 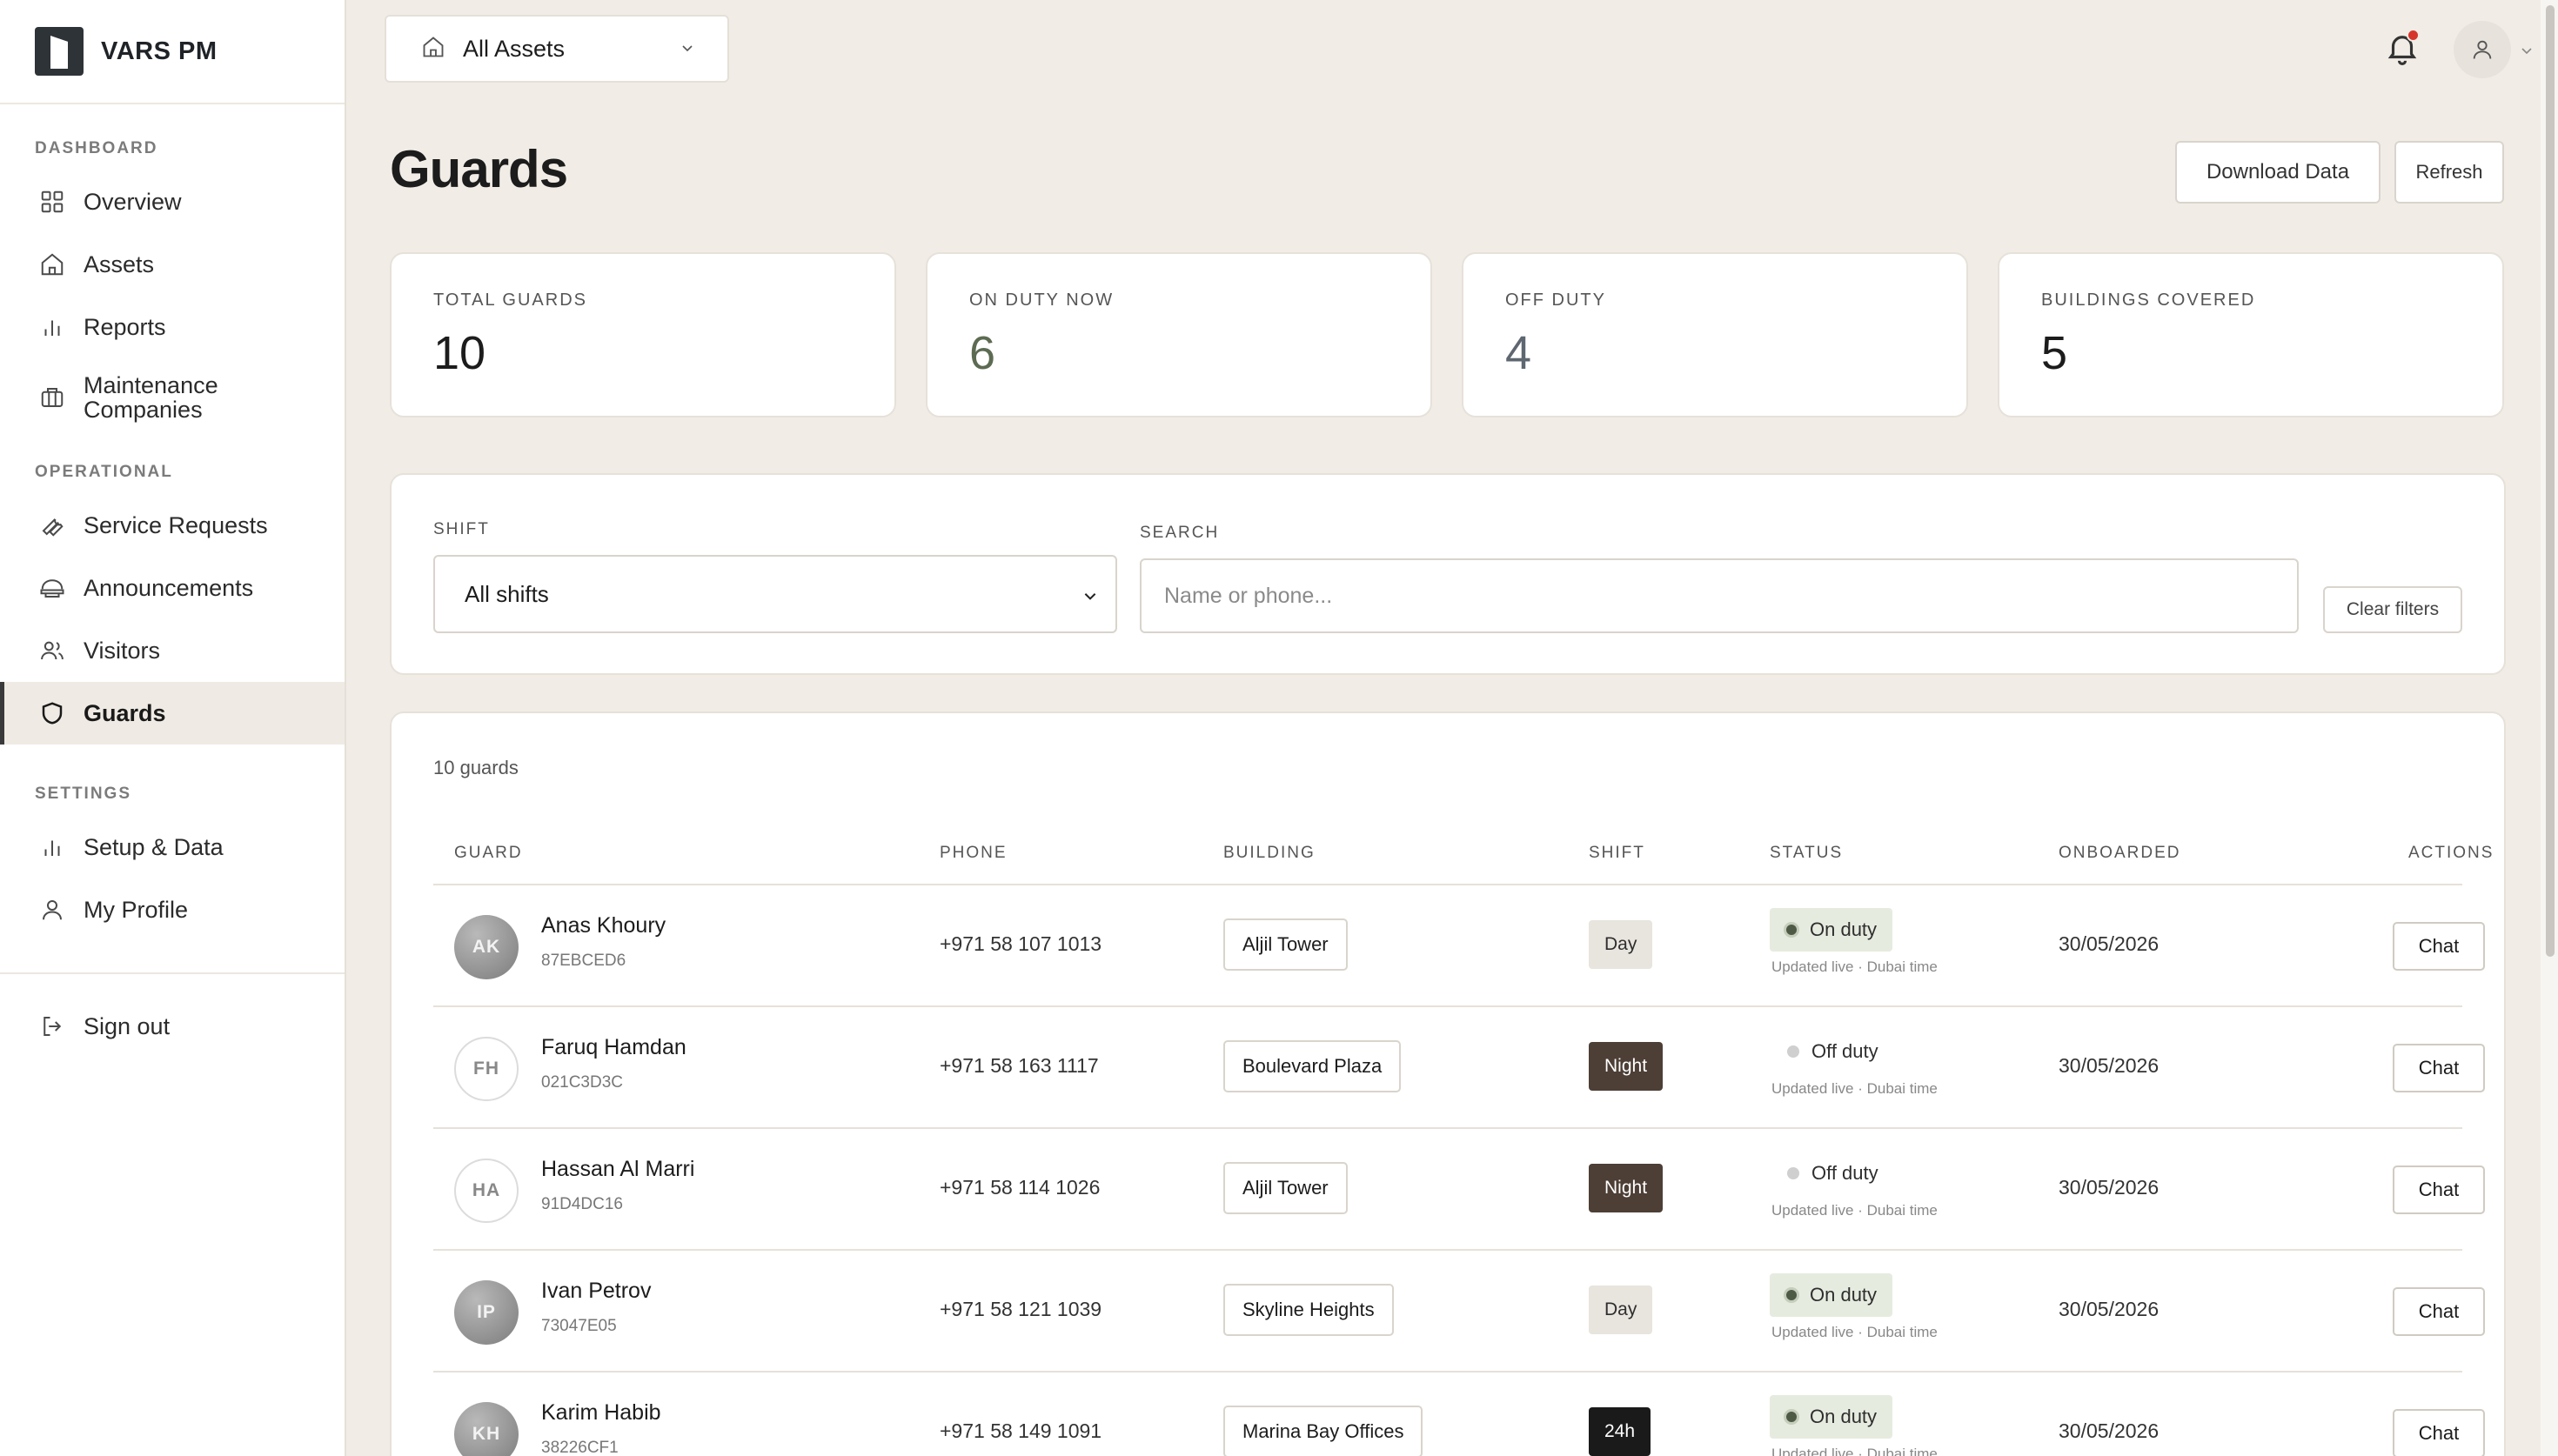 What do you see at coordinates (176, 525) in the screenshot?
I see `sidebar-item-label: Service Requests` at bounding box center [176, 525].